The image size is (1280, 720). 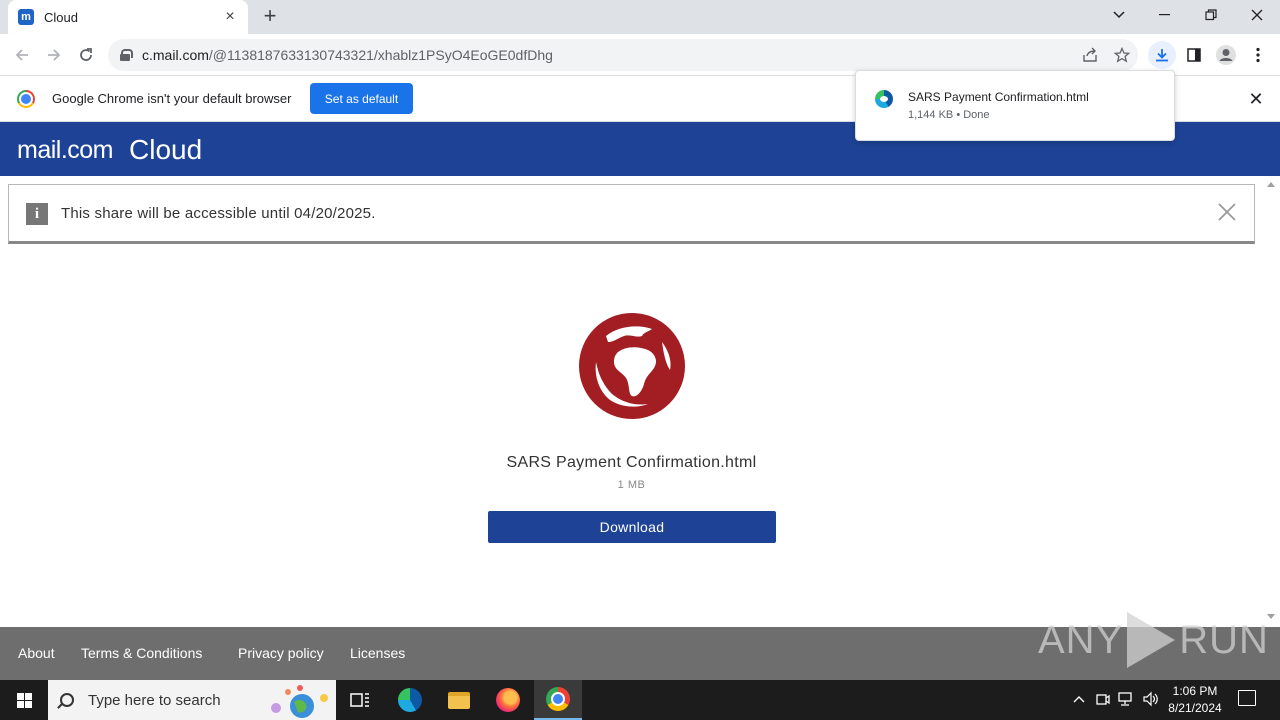 What do you see at coordinates (128, 17) in the screenshot?
I see `browser-tab: m Cloud ×` at bounding box center [128, 17].